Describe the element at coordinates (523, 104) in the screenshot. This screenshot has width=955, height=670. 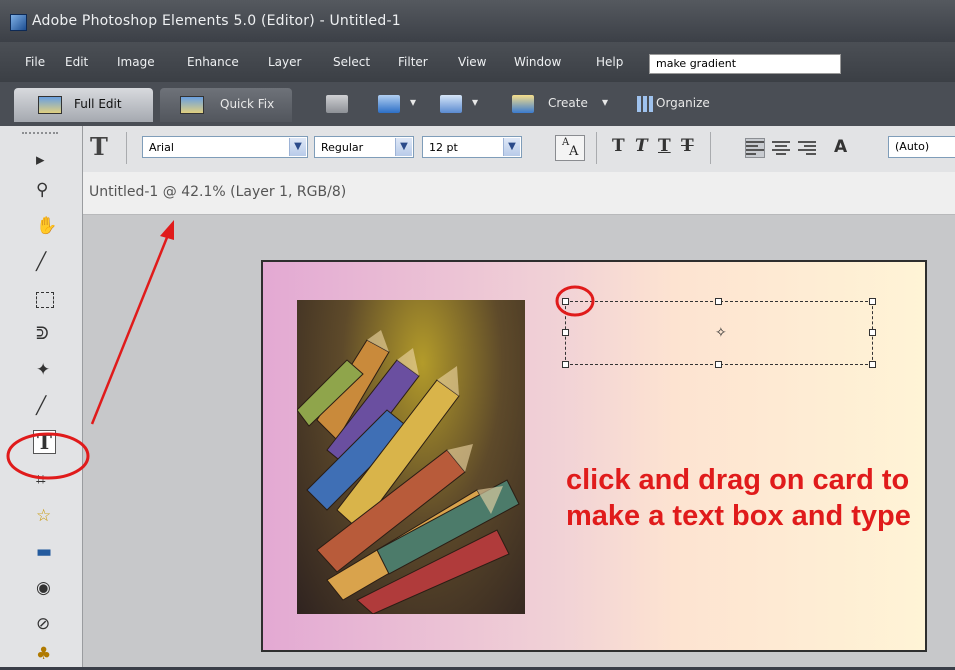
I see `create-icon` at that location.